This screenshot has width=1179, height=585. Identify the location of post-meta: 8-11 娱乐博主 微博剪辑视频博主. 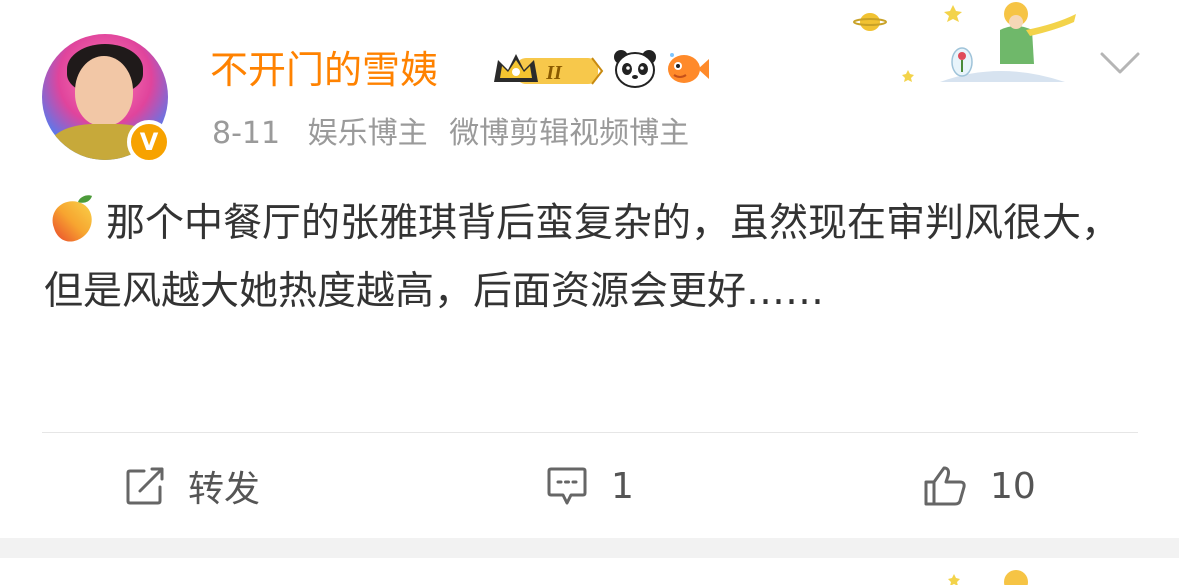
(456, 134).